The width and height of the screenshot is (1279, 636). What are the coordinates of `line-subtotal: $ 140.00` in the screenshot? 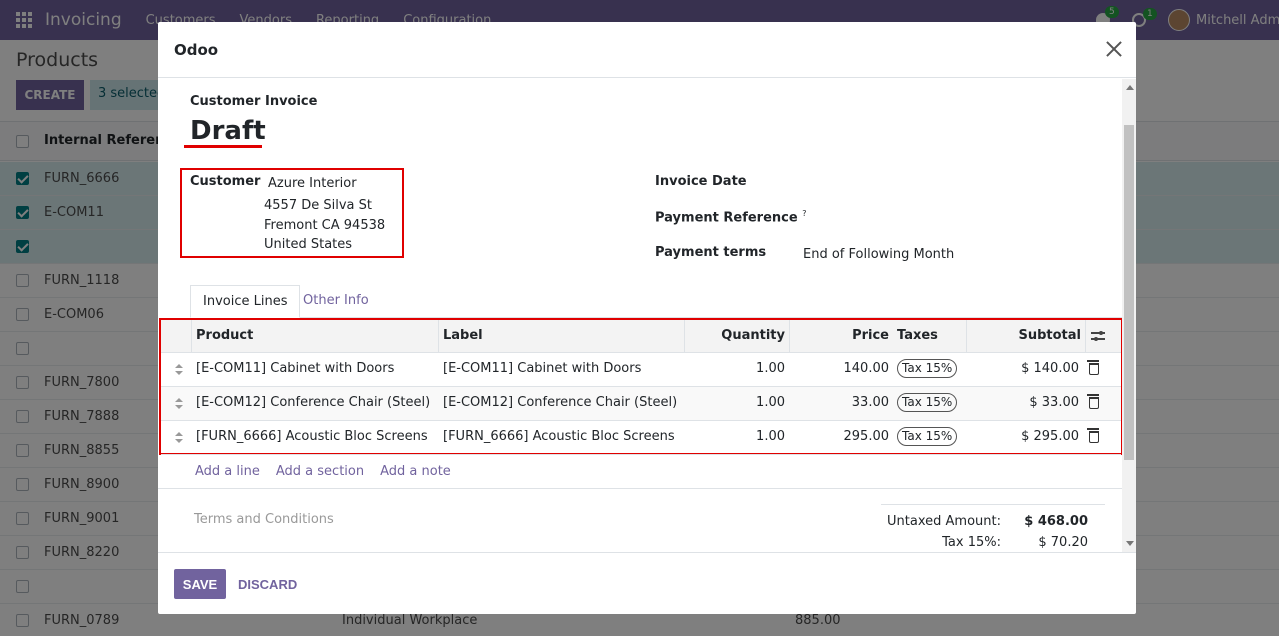 It's located at (1050, 368).